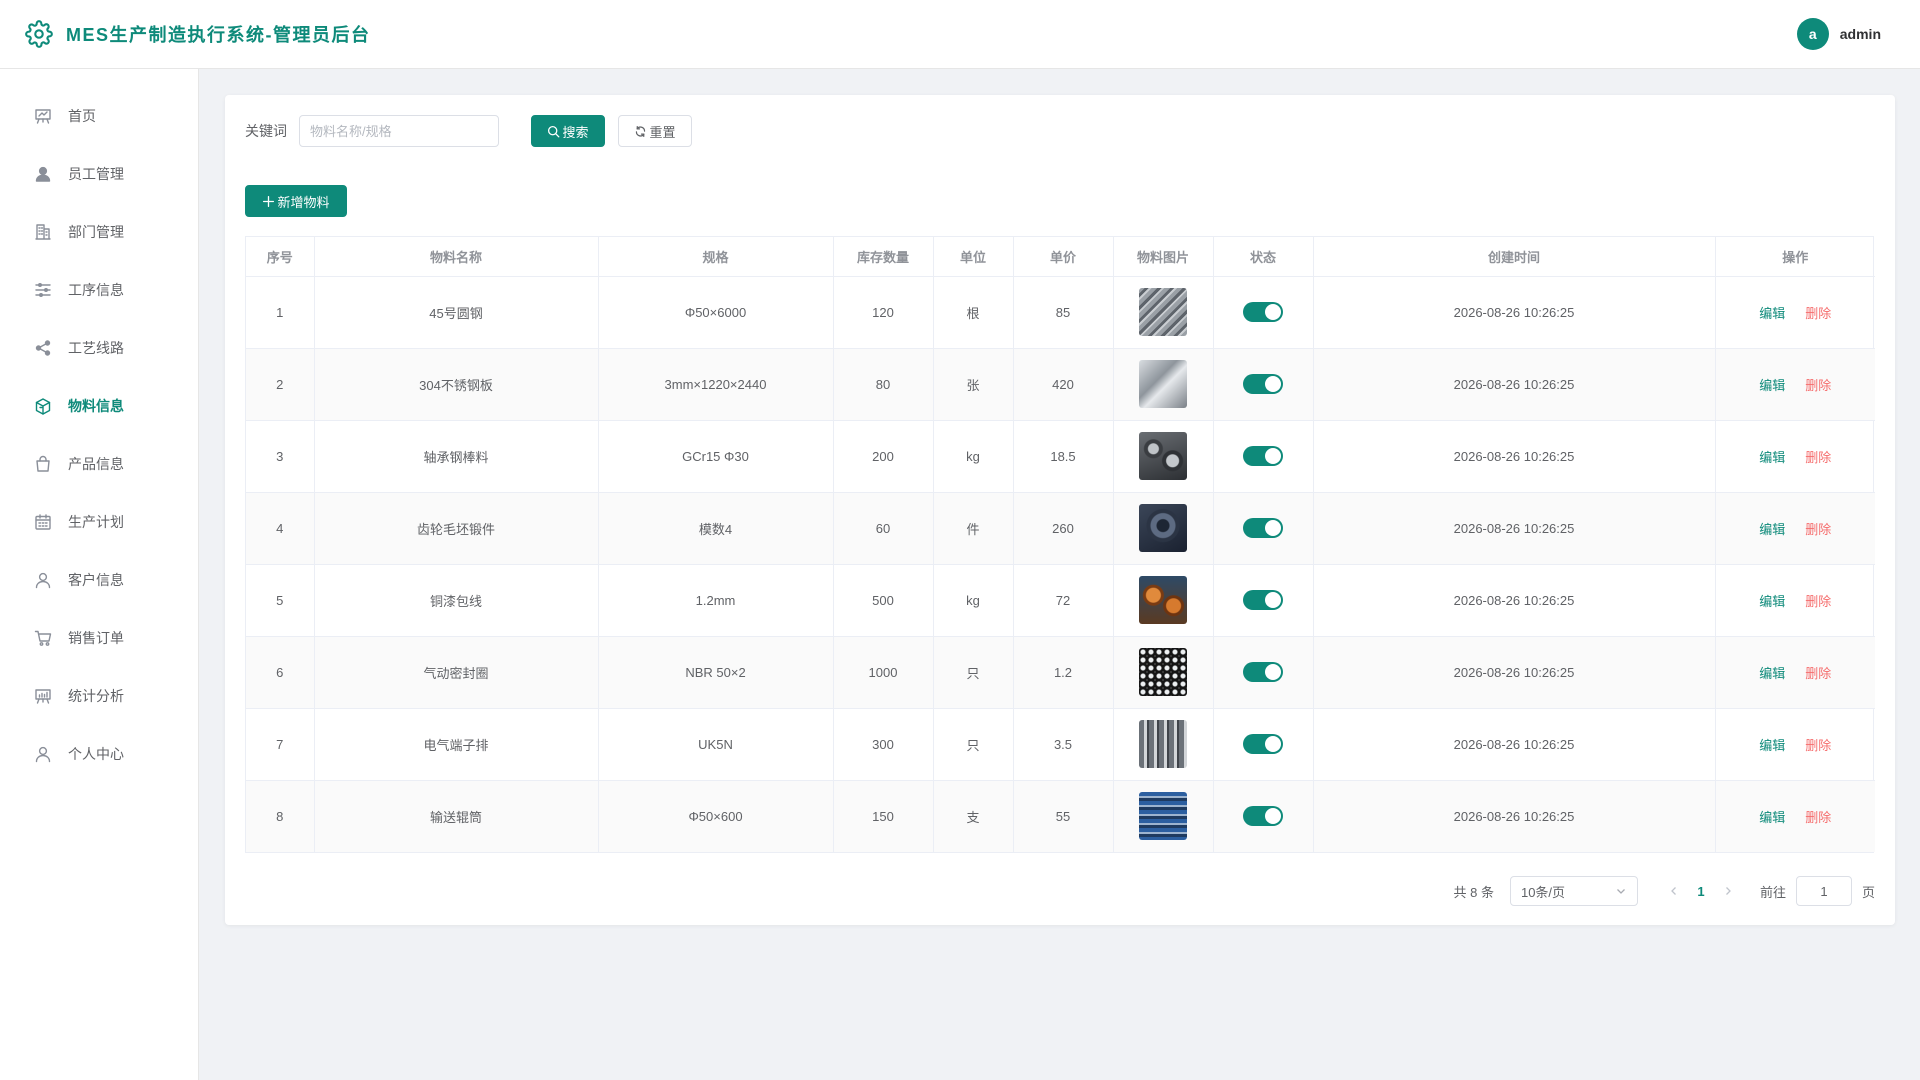 The width and height of the screenshot is (1920, 1080). What do you see at coordinates (296, 201) in the screenshot?
I see `add-material-button: 新增物料` at bounding box center [296, 201].